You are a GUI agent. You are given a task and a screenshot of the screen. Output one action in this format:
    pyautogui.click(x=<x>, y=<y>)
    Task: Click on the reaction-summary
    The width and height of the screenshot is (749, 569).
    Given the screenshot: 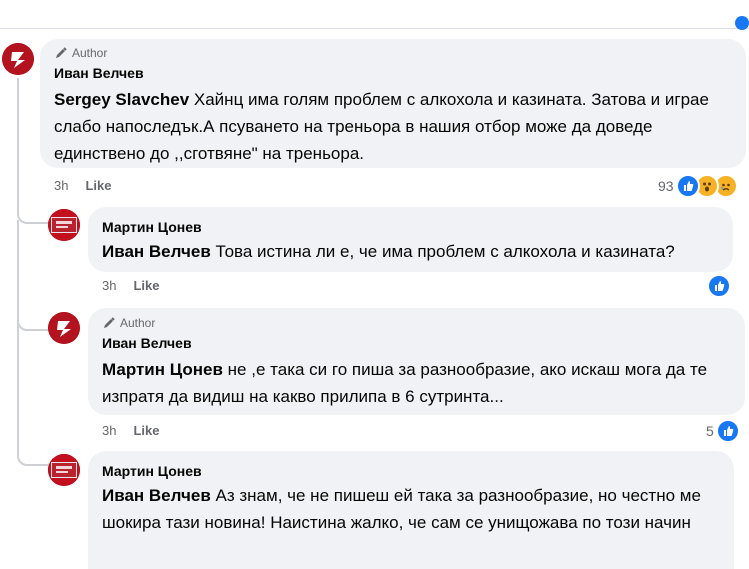 What is the action you would take?
    pyautogui.click(x=719, y=286)
    